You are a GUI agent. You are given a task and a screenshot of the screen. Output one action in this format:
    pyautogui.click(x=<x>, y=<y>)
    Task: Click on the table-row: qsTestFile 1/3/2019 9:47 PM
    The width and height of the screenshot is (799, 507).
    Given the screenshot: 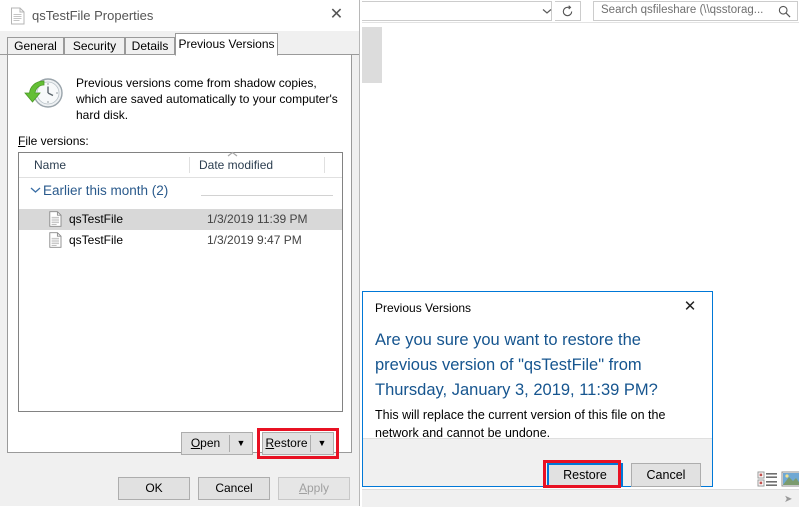 What is the action you would take?
    pyautogui.click(x=180, y=240)
    